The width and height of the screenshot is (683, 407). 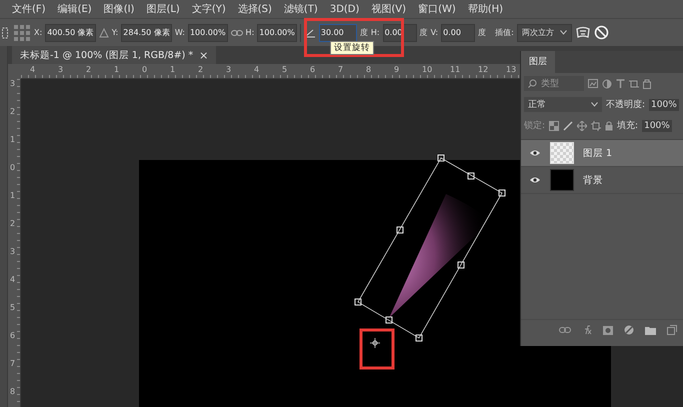 I want to click on input-field: 400.50 像素, so click(x=70, y=33).